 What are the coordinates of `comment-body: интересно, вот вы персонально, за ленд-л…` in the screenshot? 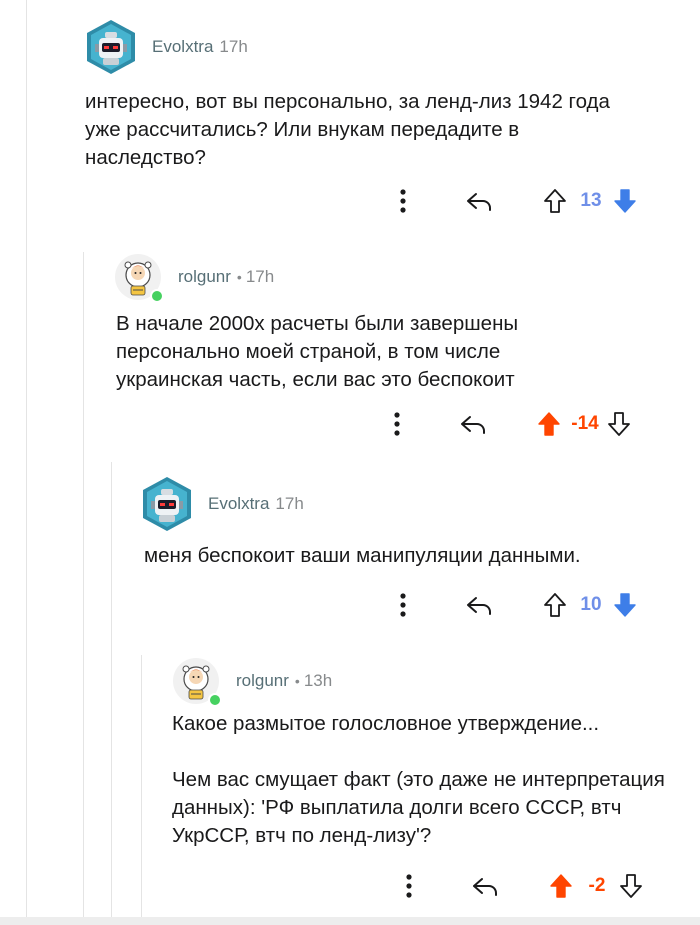 It's located at (350, 129).